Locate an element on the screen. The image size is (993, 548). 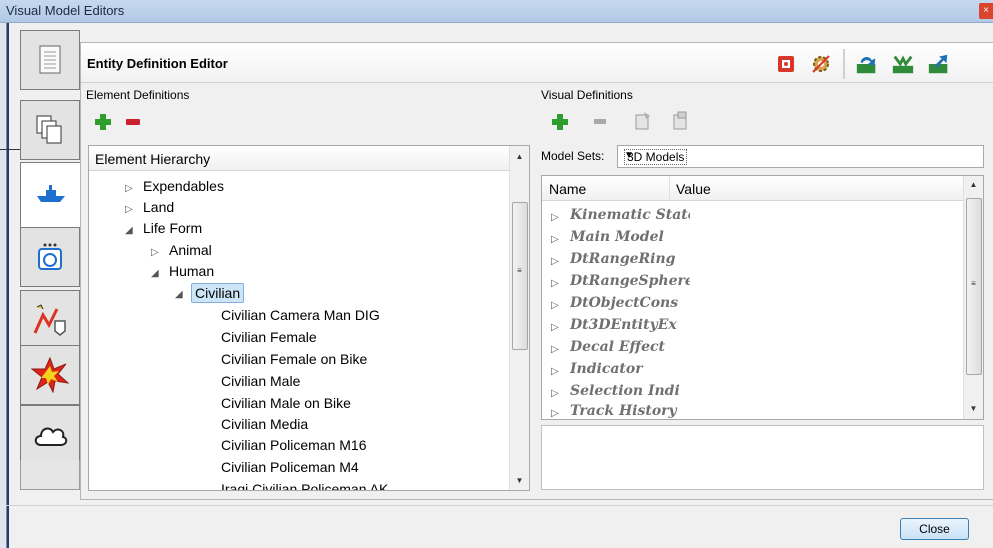
grid-item: Selection Indi is located at coordinates (630, 391).